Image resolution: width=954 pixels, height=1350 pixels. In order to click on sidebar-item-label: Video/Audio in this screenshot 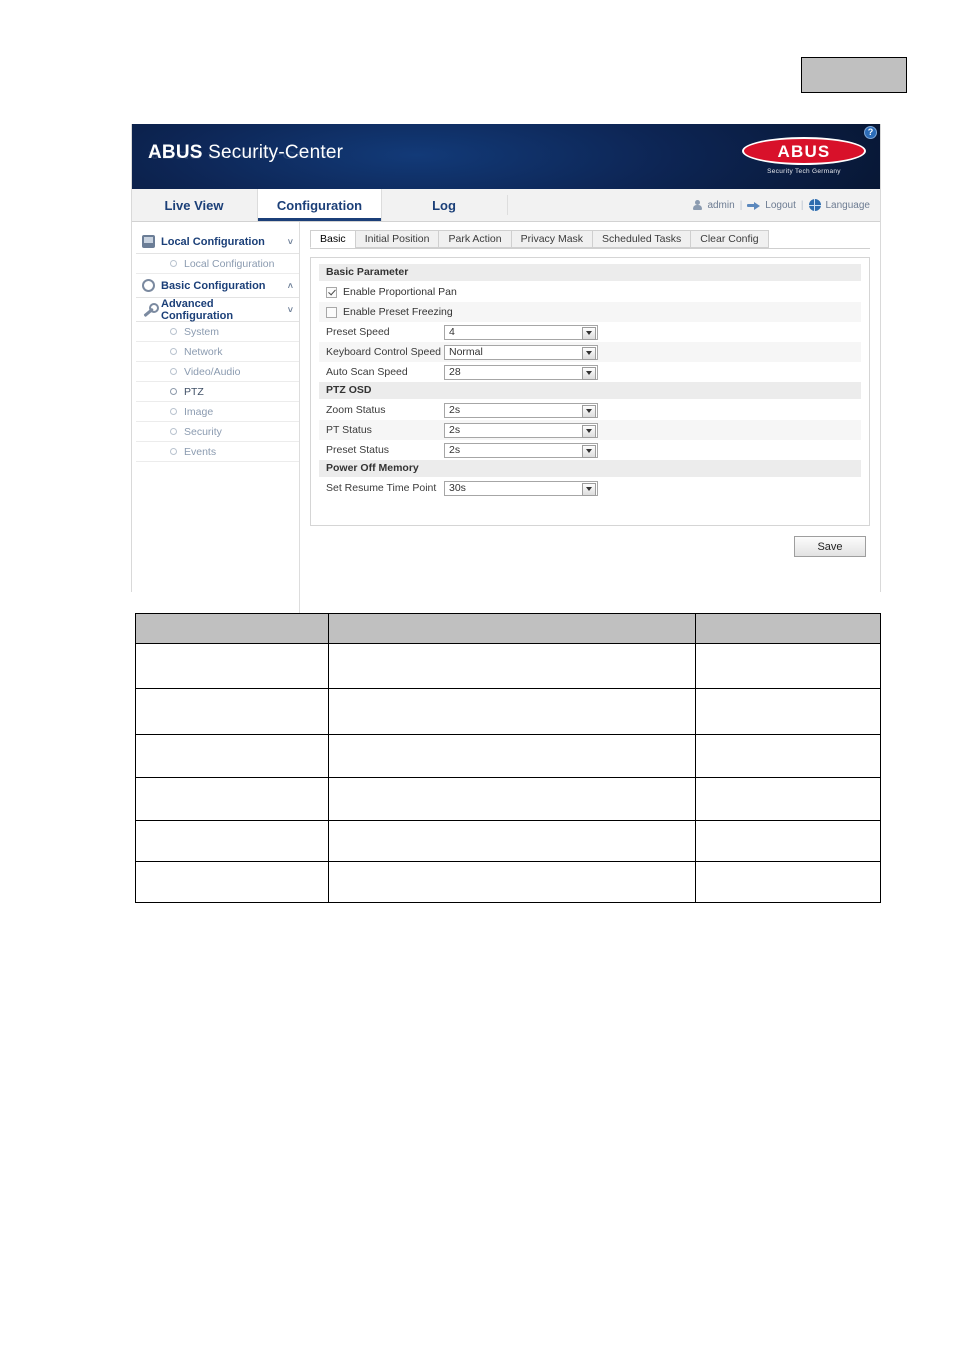, I will do `click(212, 371)`.